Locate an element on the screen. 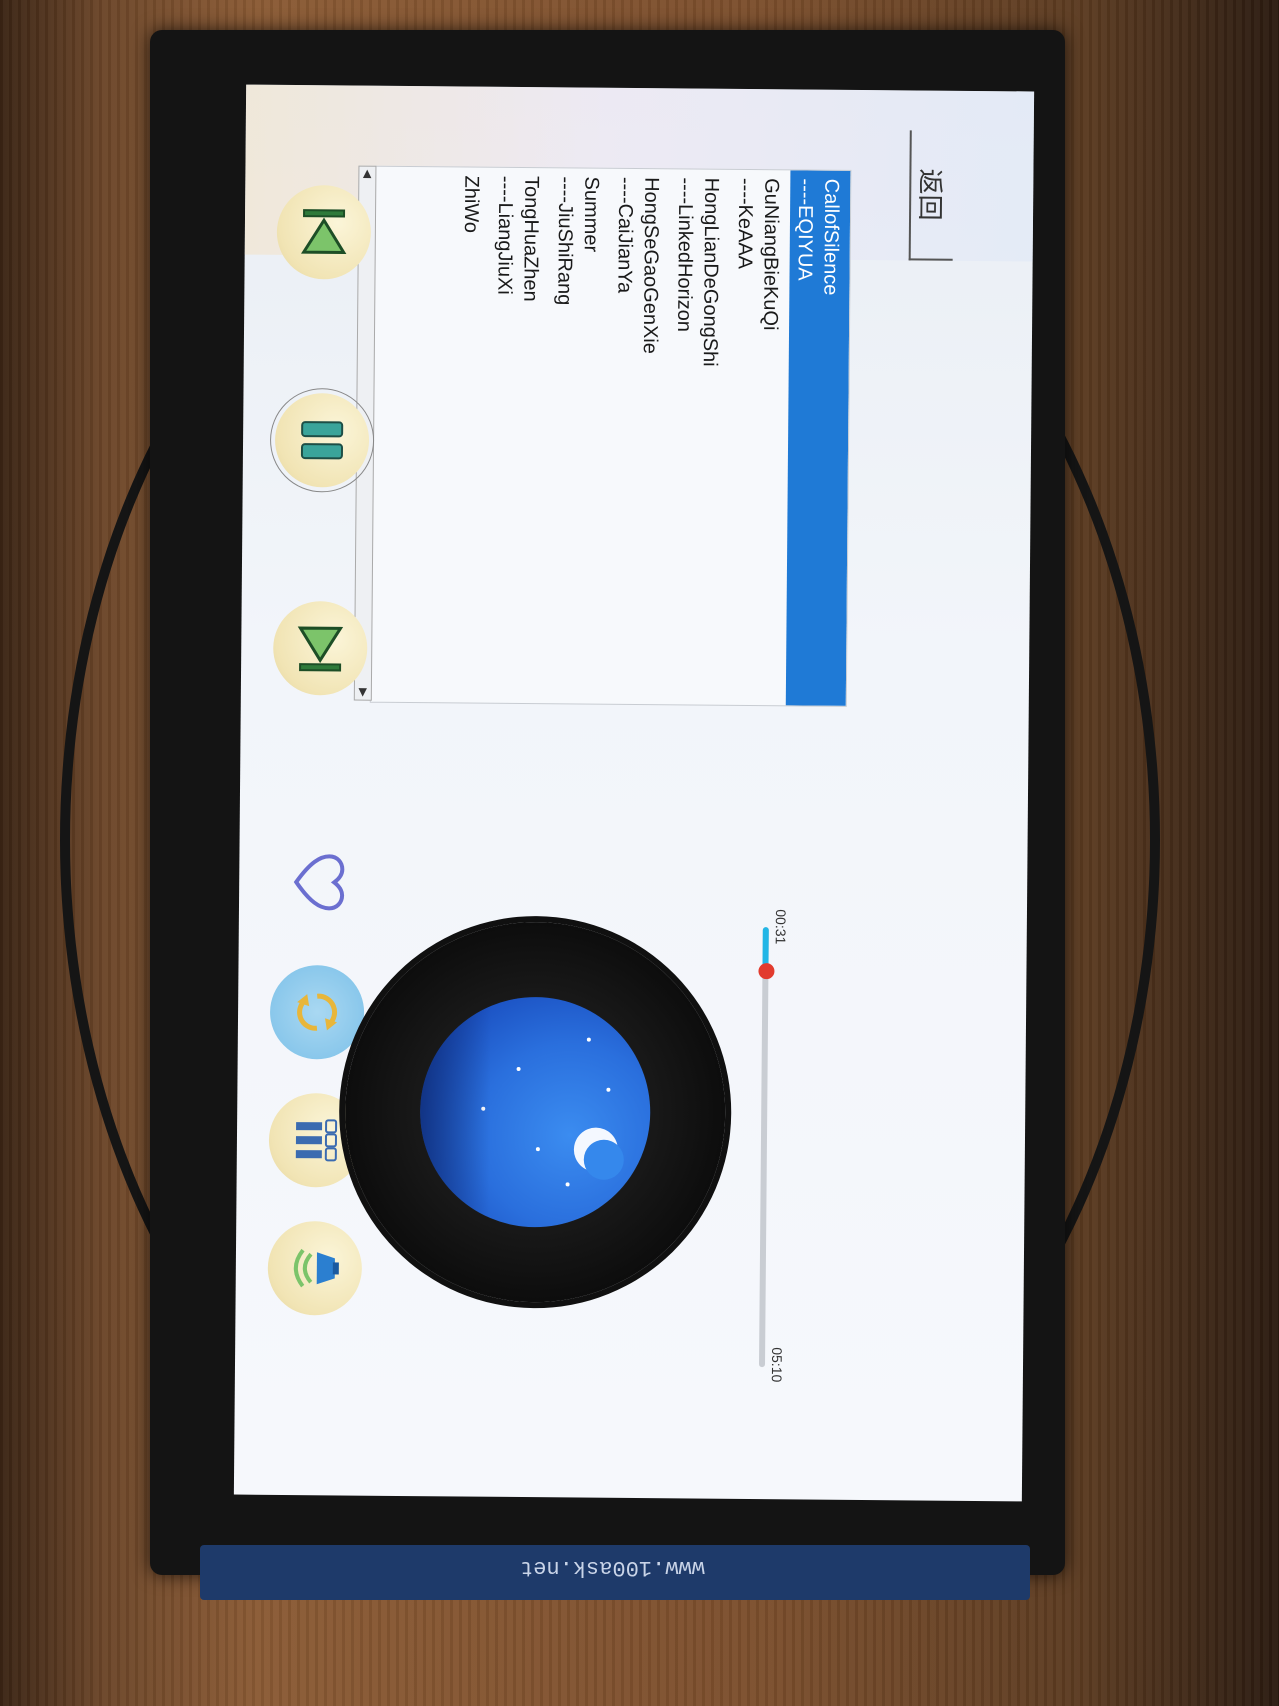 Image resolution: width=1279 pixels, height=1706 pixels. favorite-button is located at coordinates (318, 882).